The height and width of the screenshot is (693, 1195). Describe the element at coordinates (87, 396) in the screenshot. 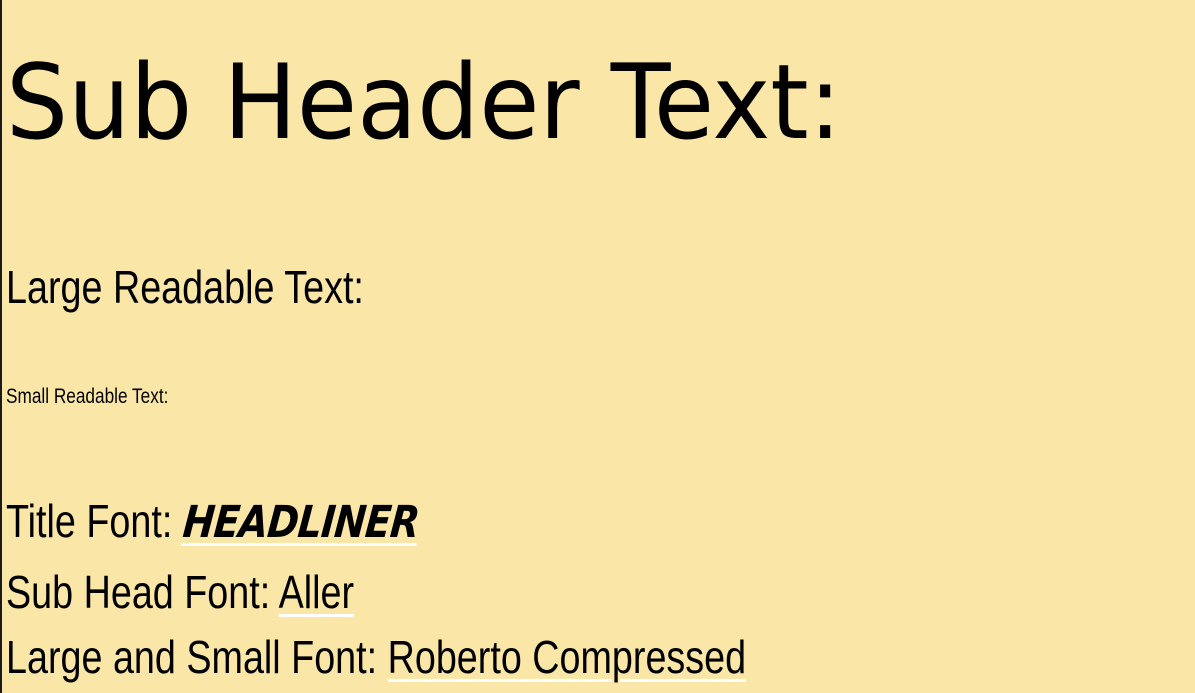

I see `small-readable-text-sample: Small Readable Text:` at that location.